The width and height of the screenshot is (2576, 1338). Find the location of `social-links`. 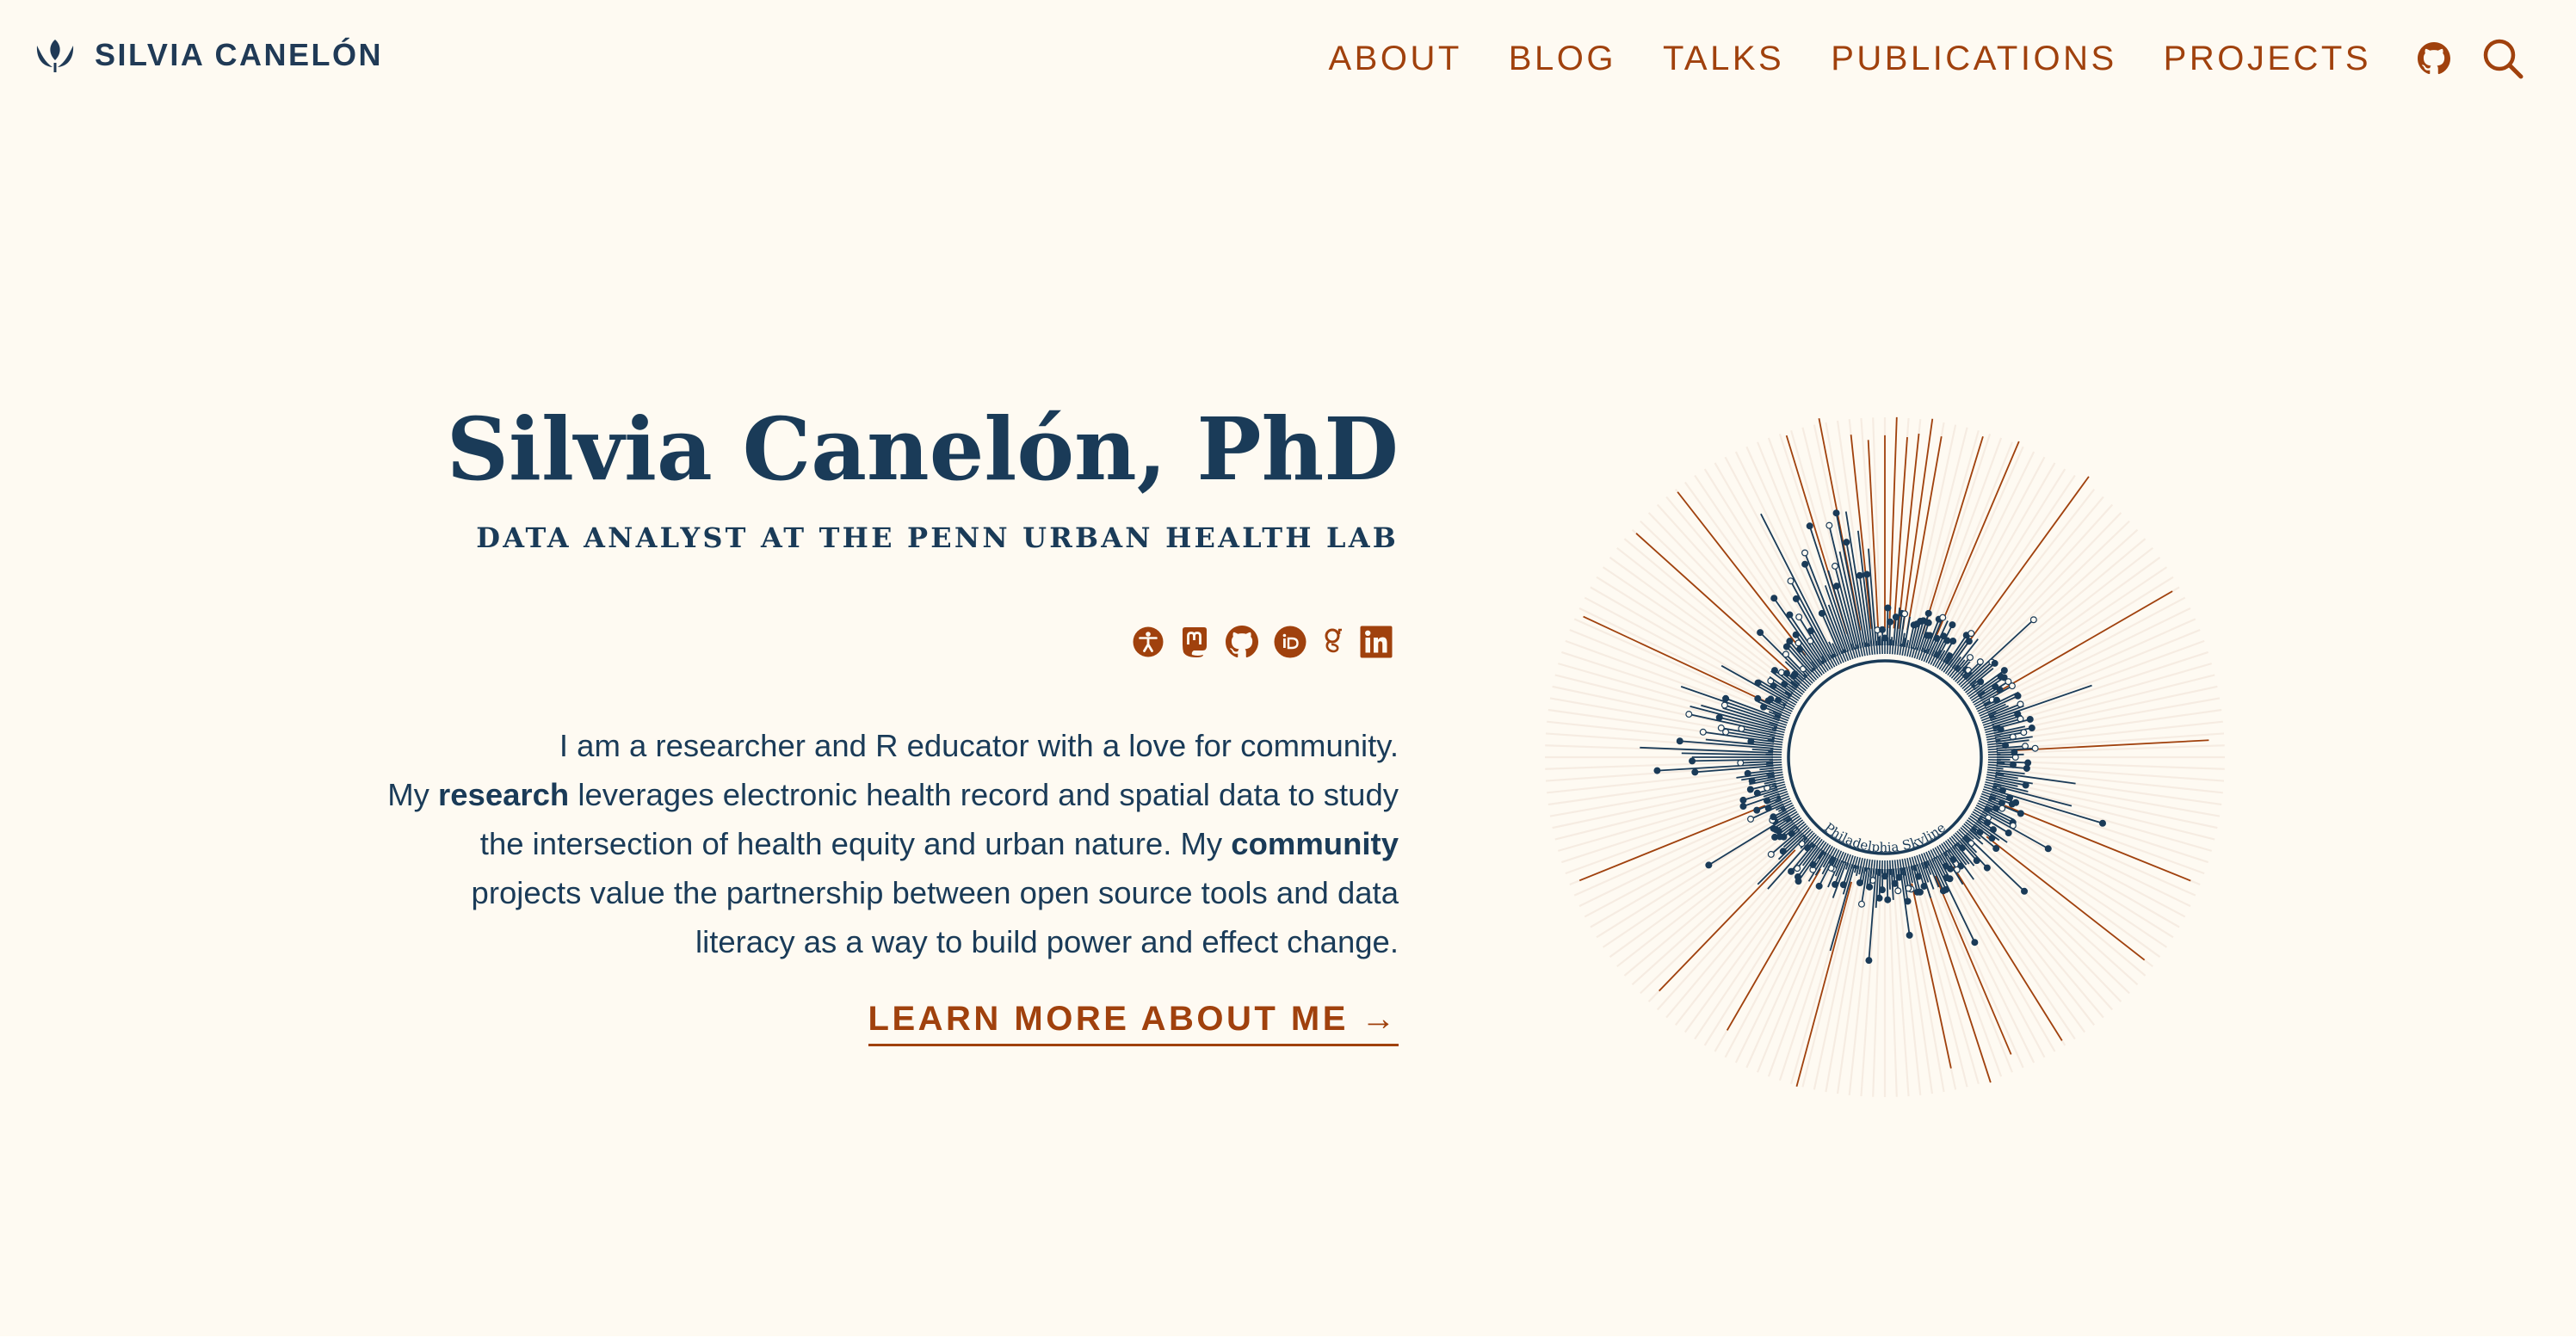

social-links is located at coordinates (1263, 642).